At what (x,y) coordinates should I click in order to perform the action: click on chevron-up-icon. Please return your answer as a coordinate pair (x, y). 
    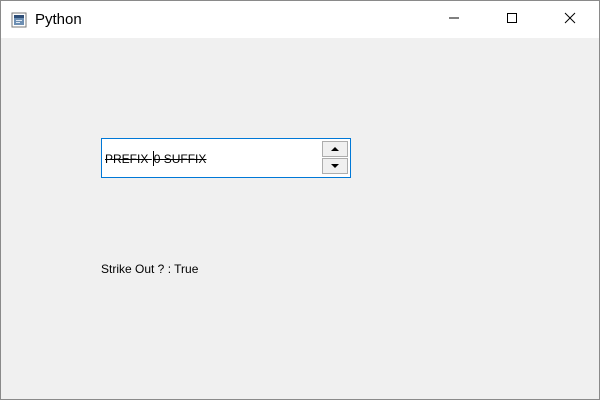
    Looking at the image, I should click on (335, 149).